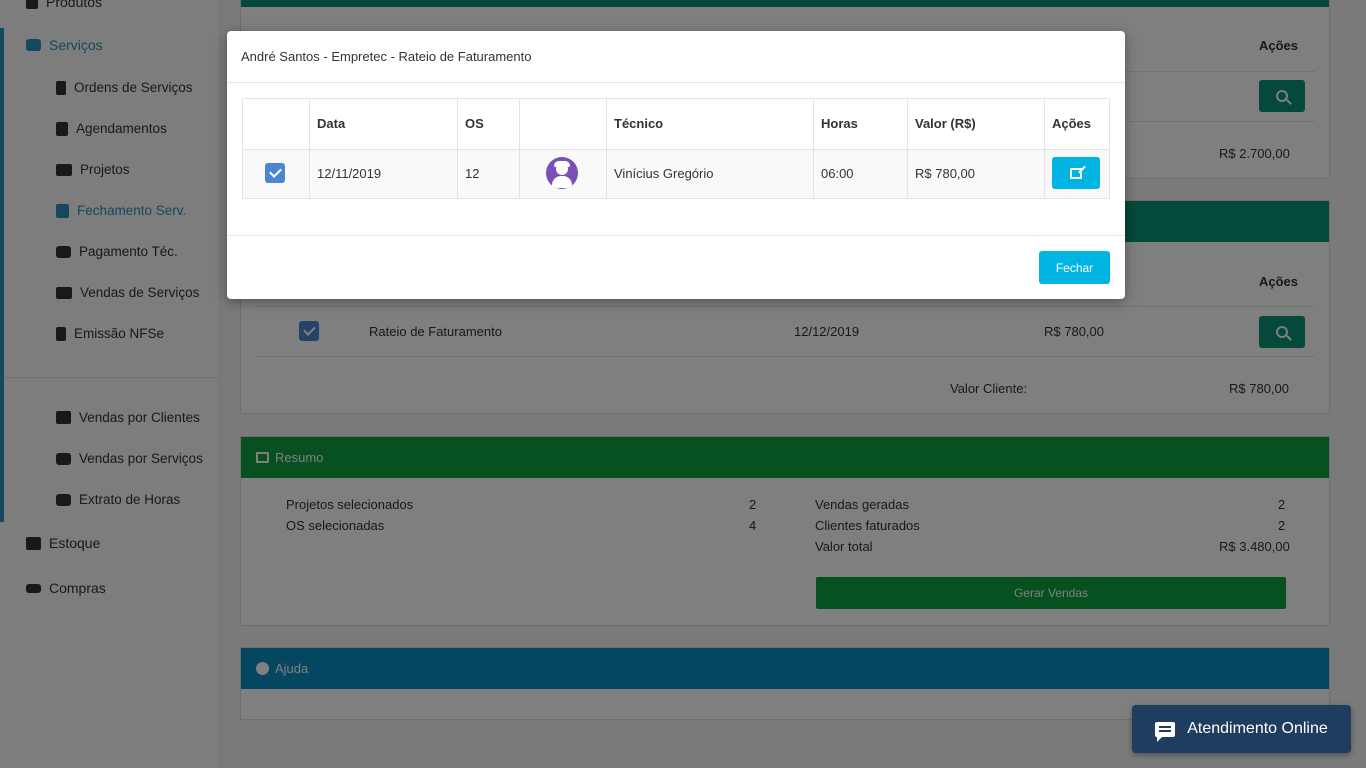  What do you see at coordinates (474, 123) in the screenshot?
I see `column-header-os: OS` at bounding box center [474, 123].